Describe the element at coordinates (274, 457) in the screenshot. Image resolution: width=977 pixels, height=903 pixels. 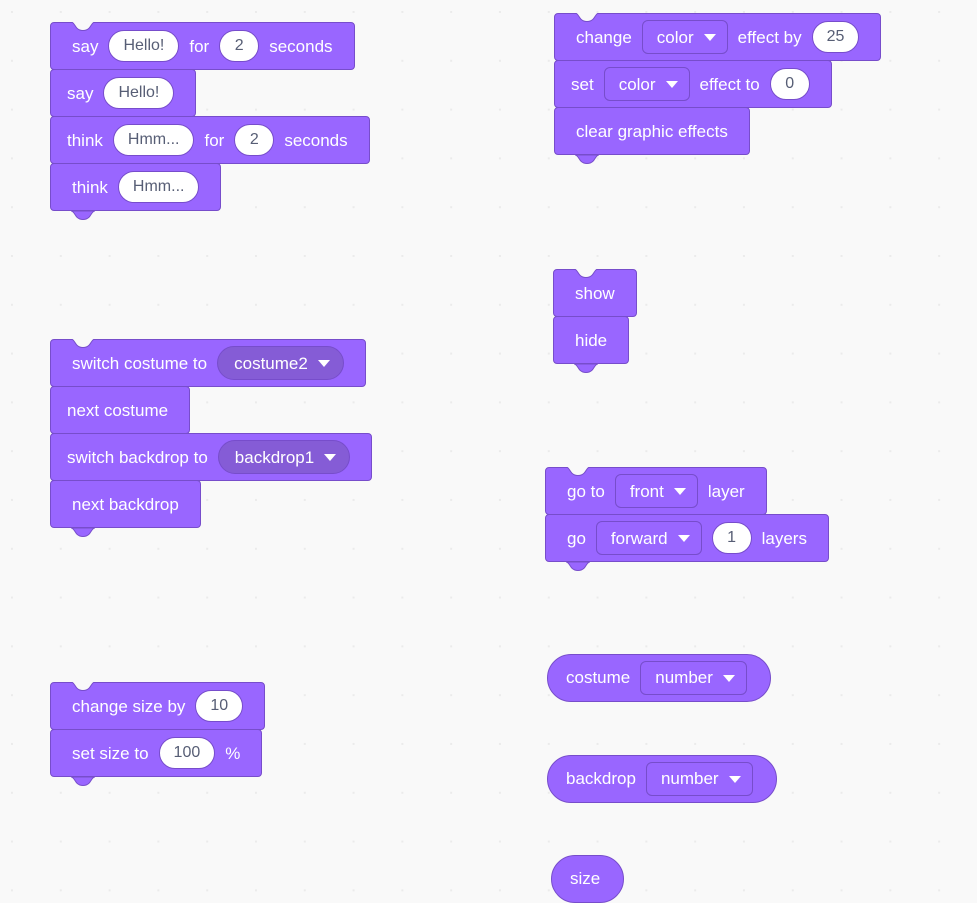
I see `dropdown-value: backdrop1` at that location.